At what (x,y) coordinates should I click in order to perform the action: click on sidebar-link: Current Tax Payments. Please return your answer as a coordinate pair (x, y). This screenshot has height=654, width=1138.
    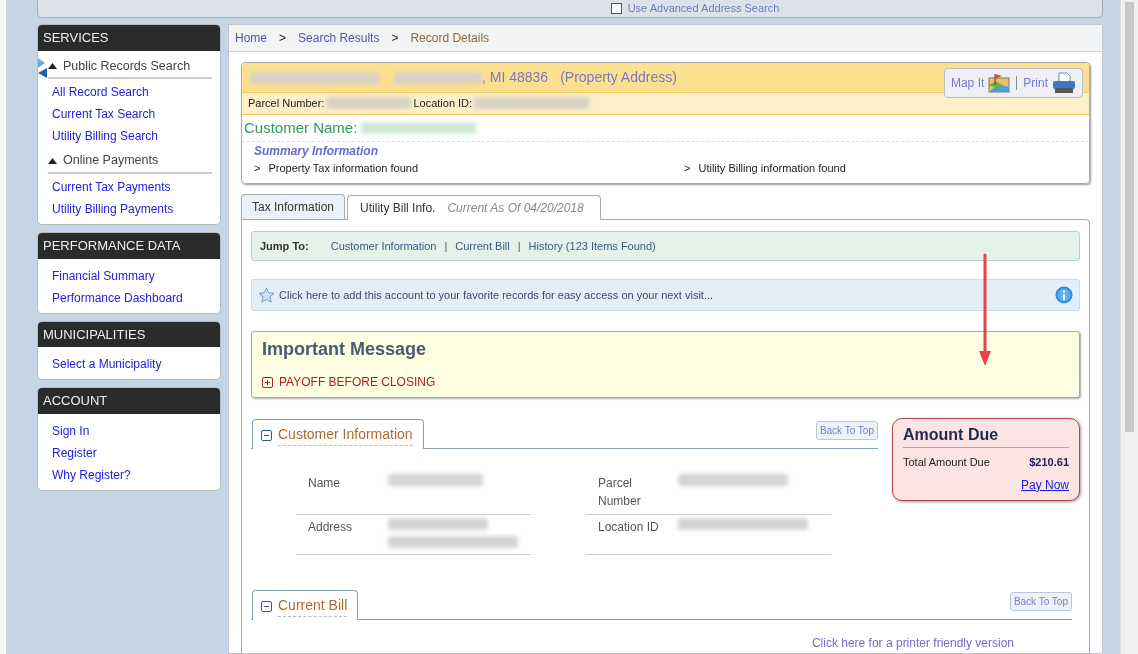
    Looking at the image, I should click on (136, 187).